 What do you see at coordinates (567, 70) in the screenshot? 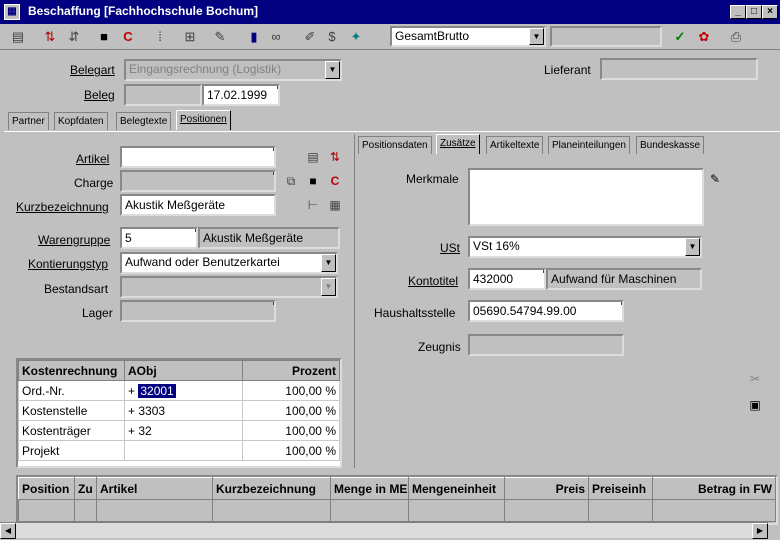
I see `lieferant-label: Lieferant` at bounding box center [567, 70].